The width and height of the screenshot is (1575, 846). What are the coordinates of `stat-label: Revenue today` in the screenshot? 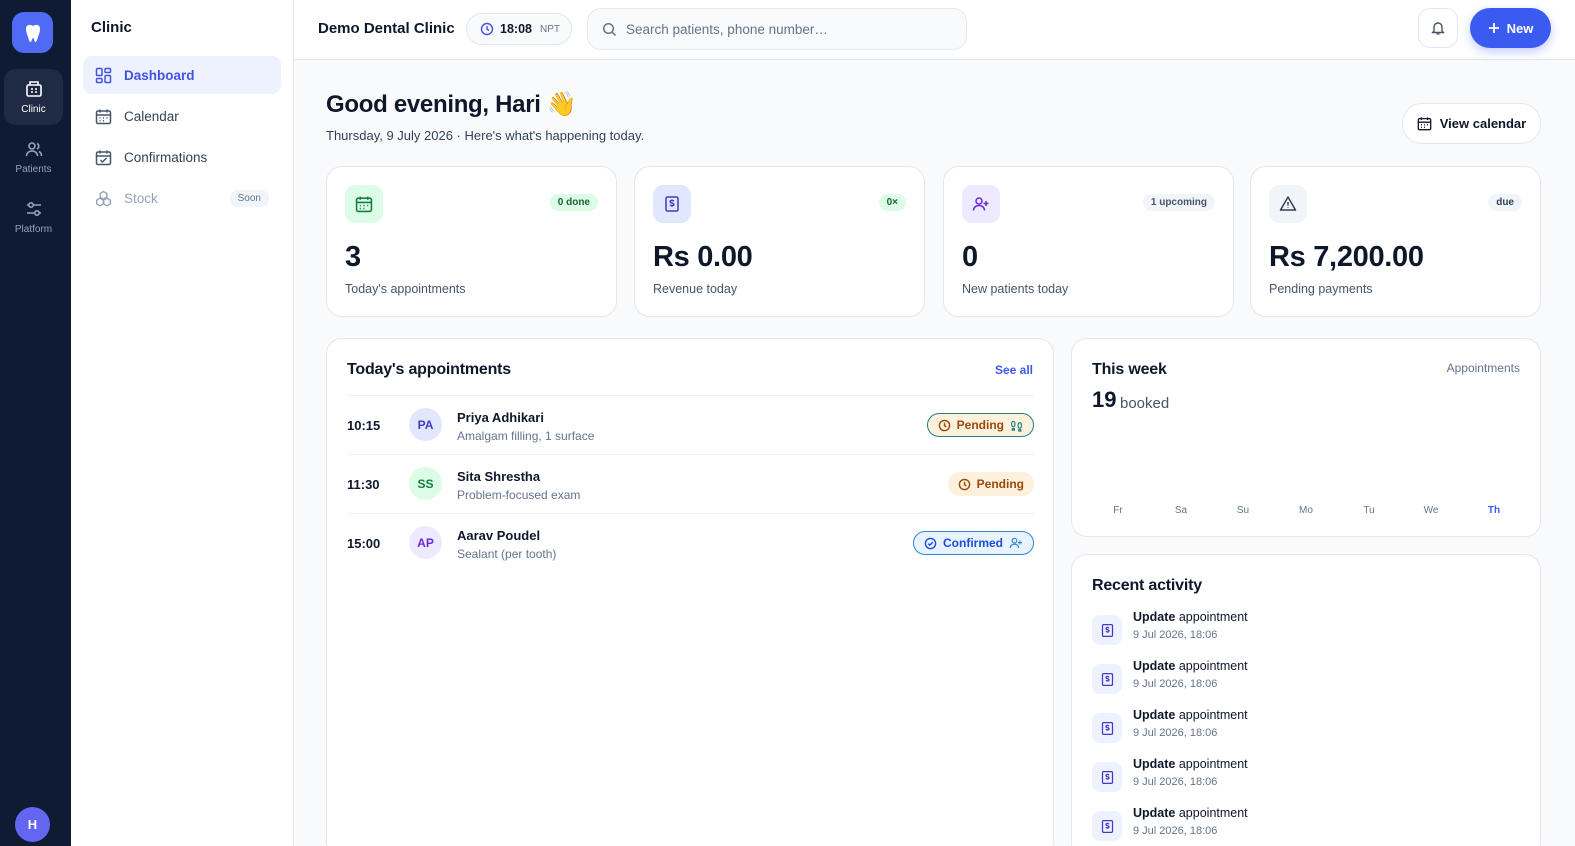 It's located at (695, 289).